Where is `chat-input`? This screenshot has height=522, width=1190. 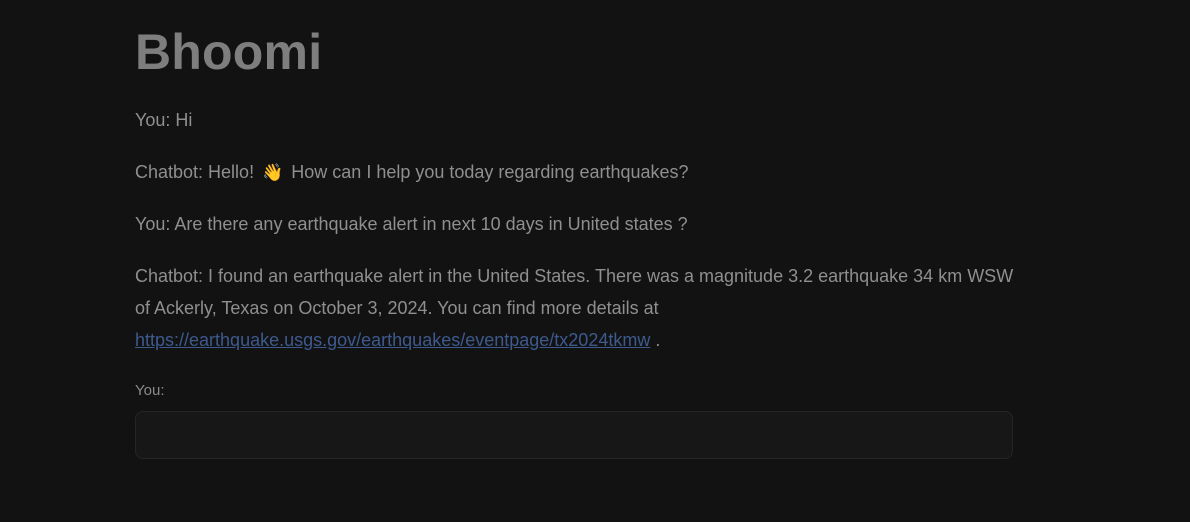
chat-input is located at coordinates (574, 435).